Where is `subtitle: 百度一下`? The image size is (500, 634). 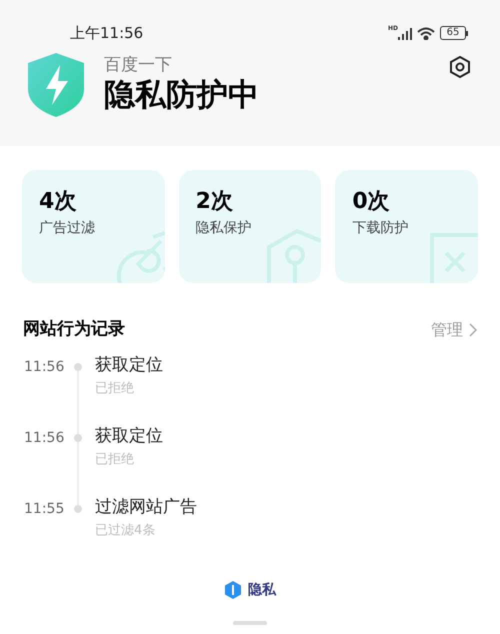
subtitle: 百度一下 is located at coordinates (138, 65).